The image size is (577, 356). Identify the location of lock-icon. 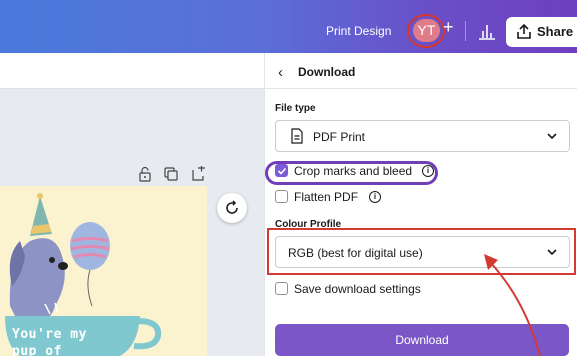
(145, 174).